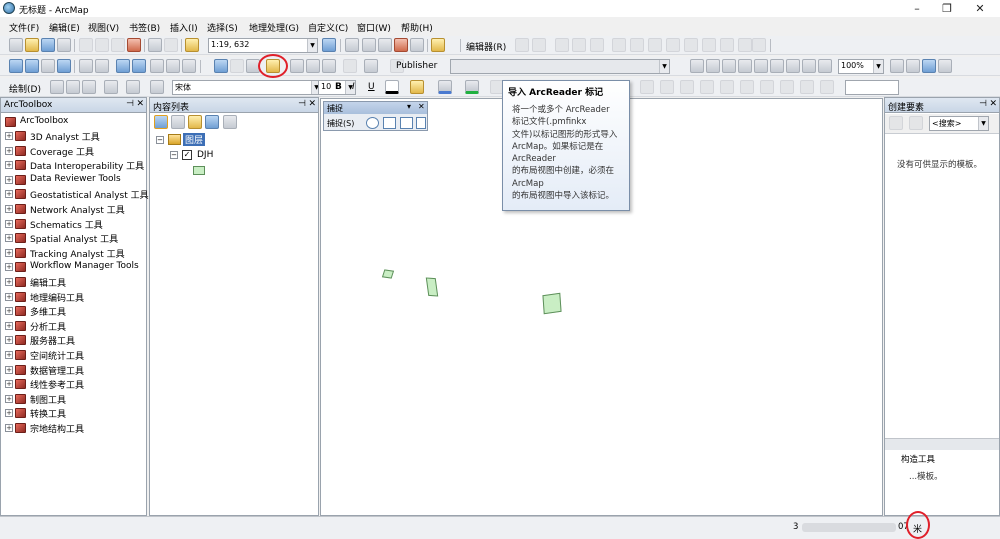  I want to click on layout-back-icon, so click(809, 66).